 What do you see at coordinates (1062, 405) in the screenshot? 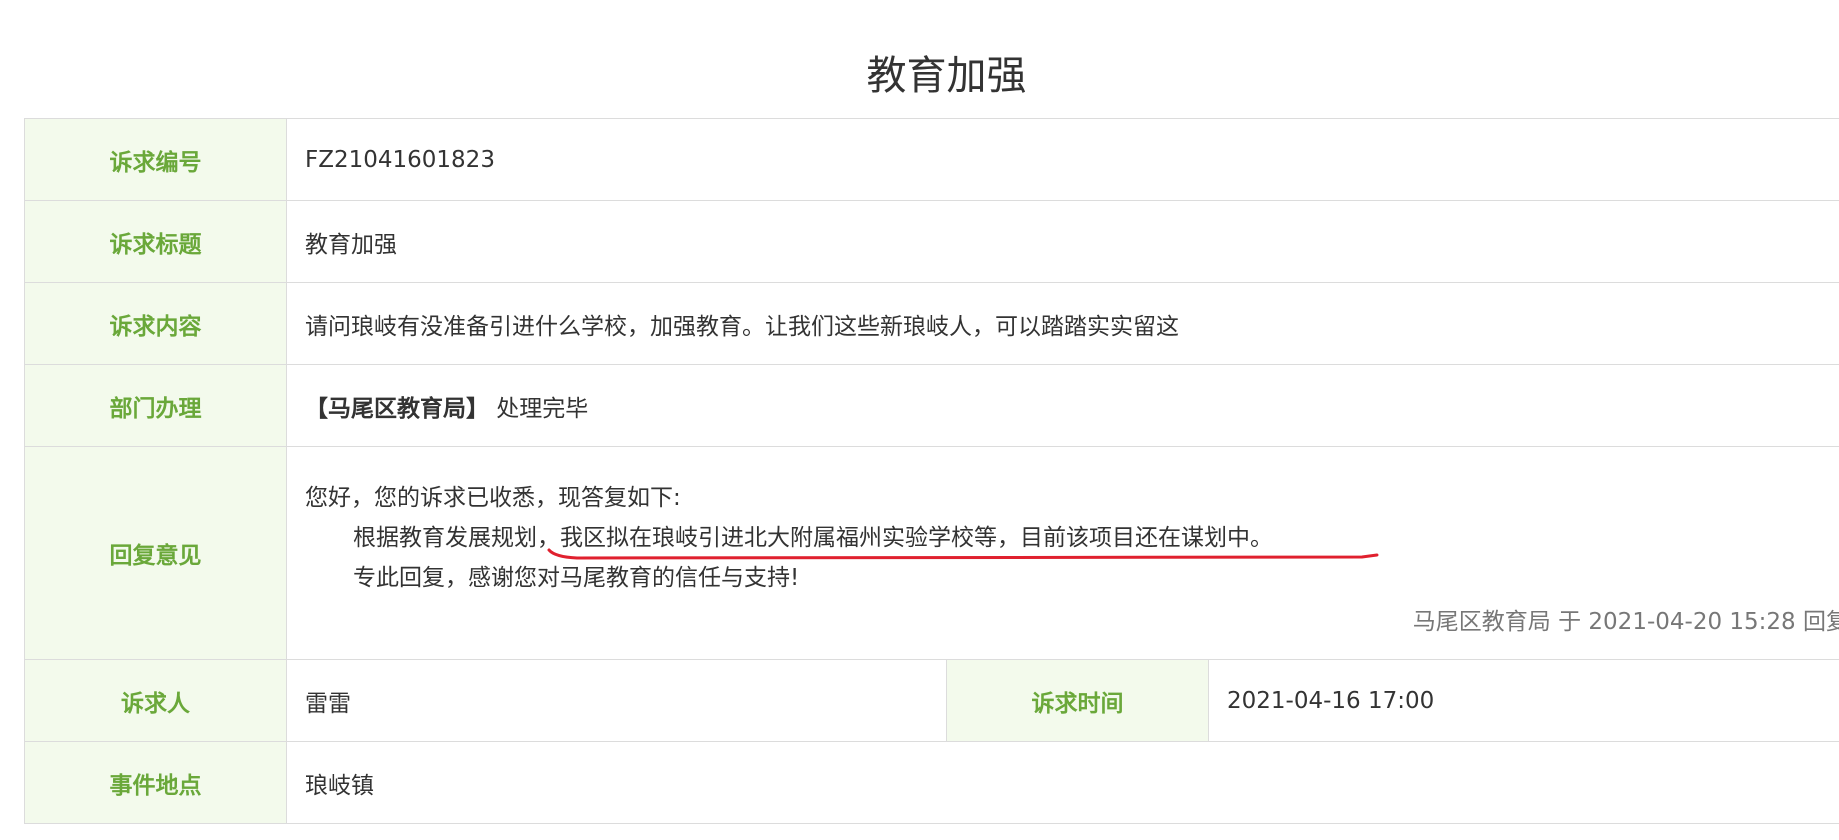
I see `value-department: 【马尾区教育局】 处理完毕` at bounding box center [1062, 405].